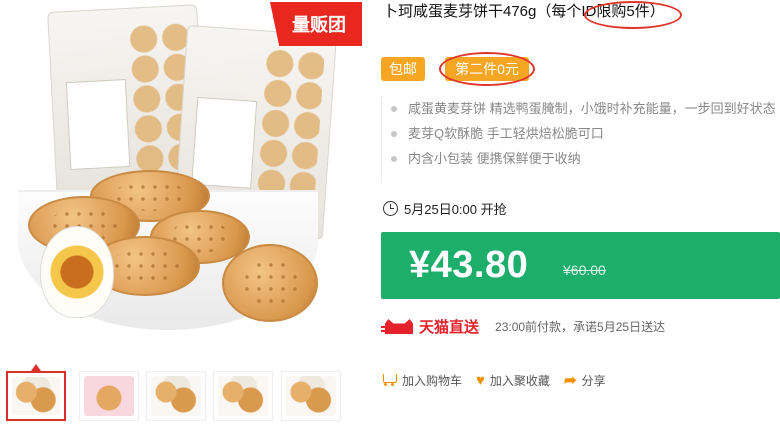  I want to click on clock-icon, so click(390, 208).